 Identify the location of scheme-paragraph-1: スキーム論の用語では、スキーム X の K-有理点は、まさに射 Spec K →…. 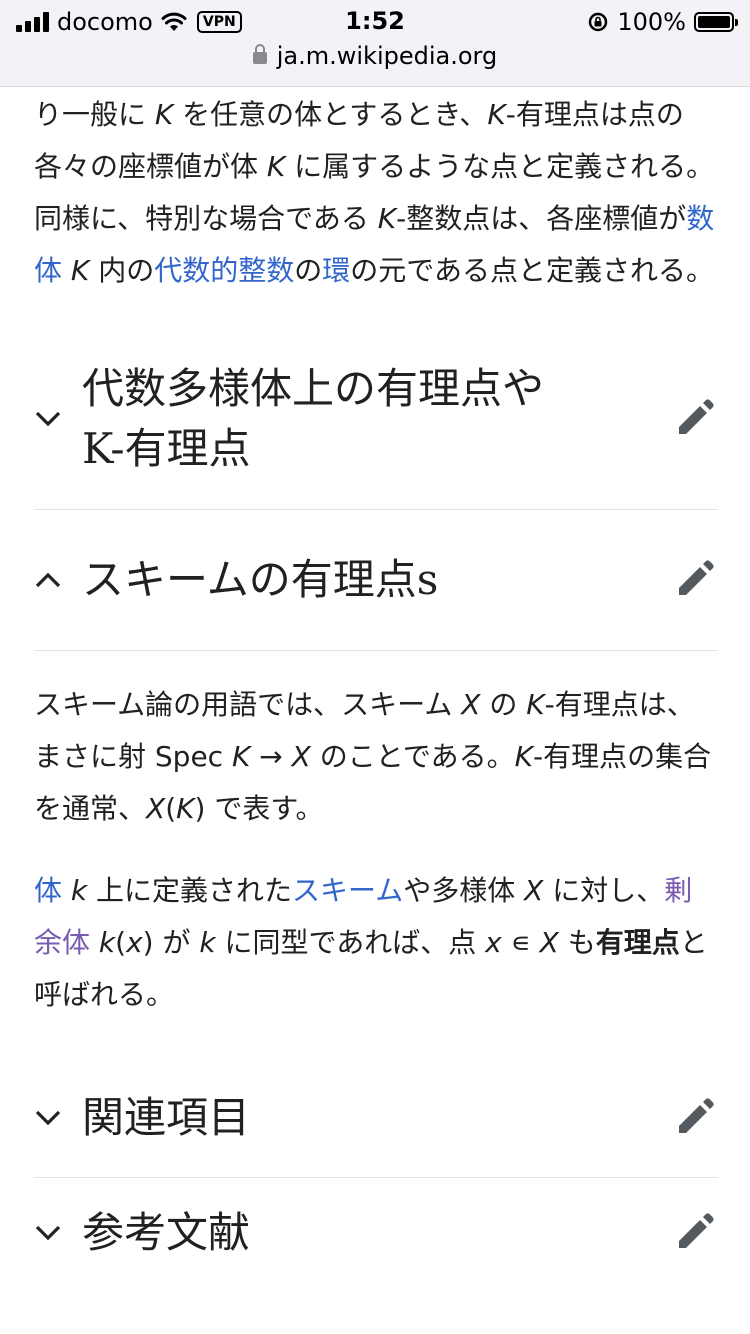
(376, 757).